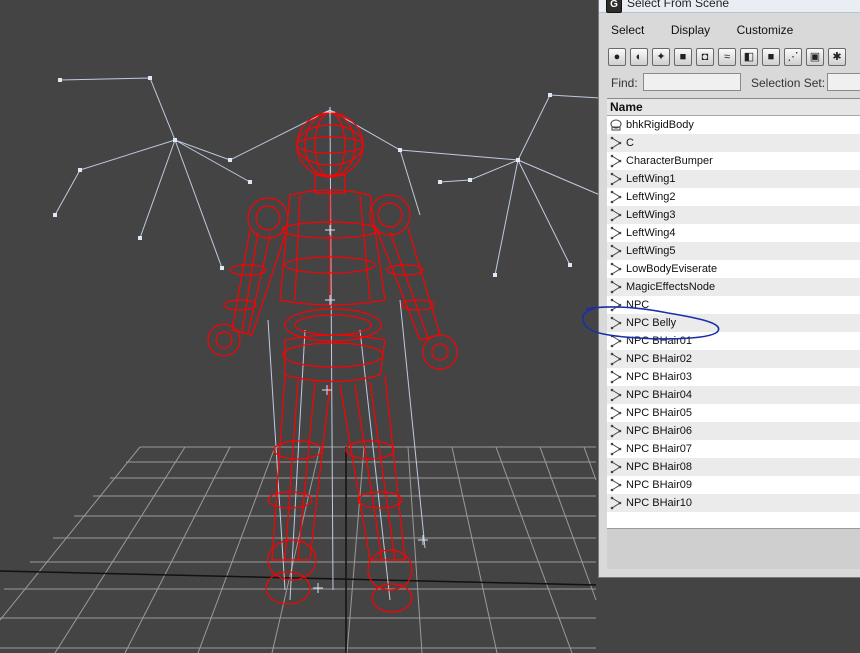  What do you see at coordinates (659, 431) in the screenshot?
I see `list-item-label: NPC BHair06` at bounding box center [659, 431].